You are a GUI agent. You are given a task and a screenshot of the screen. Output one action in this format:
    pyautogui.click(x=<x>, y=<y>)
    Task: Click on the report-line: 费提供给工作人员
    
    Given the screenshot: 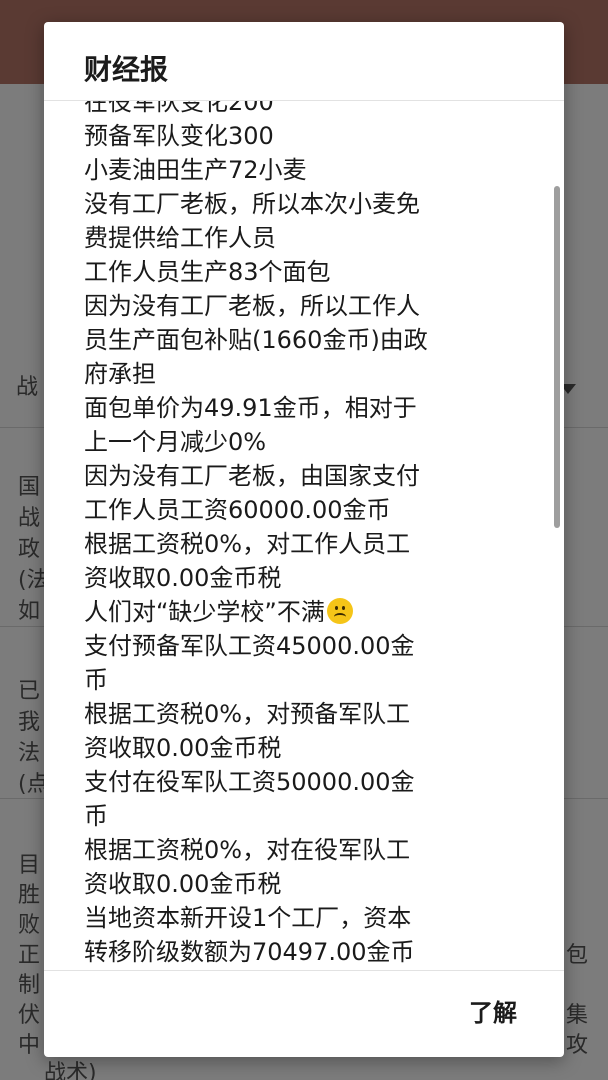 What is the action you would take?
    pyautogui.click(x=304, y=238)
    